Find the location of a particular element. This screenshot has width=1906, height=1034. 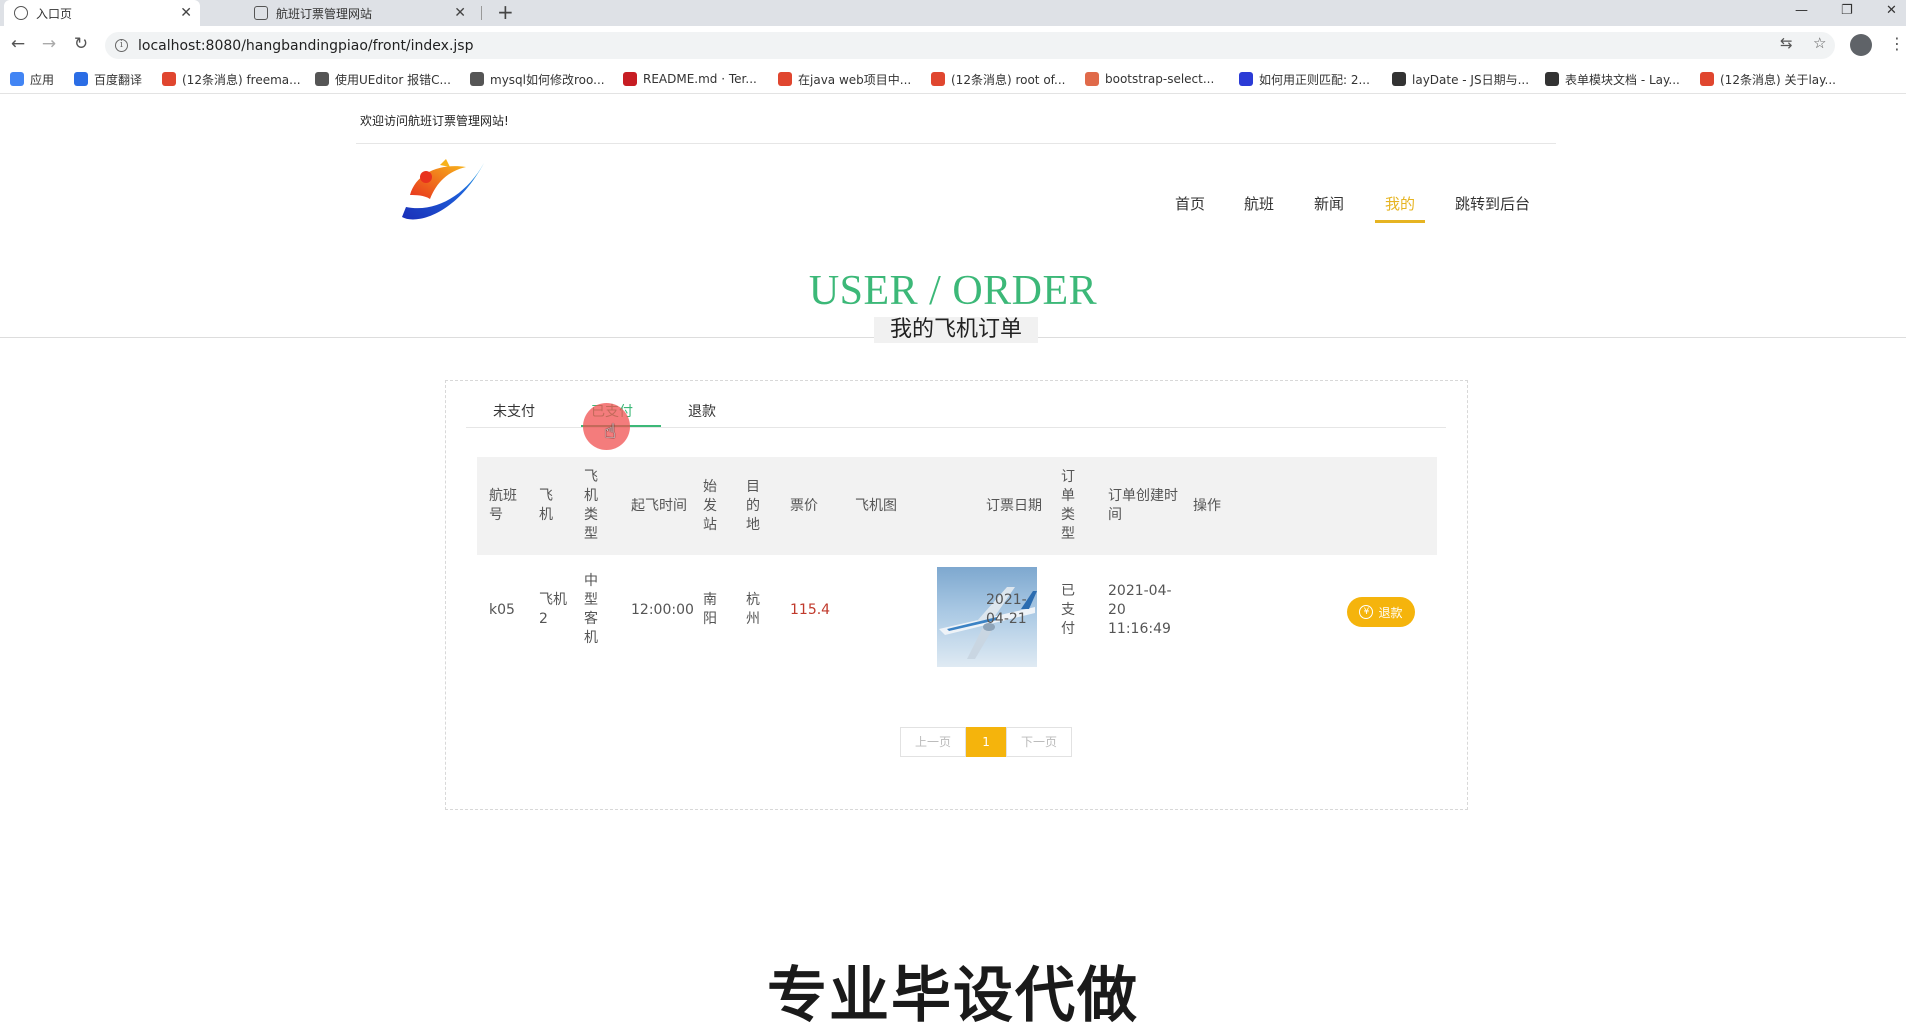

cell-origin: 南阳 is located at coordinates (710, 609).